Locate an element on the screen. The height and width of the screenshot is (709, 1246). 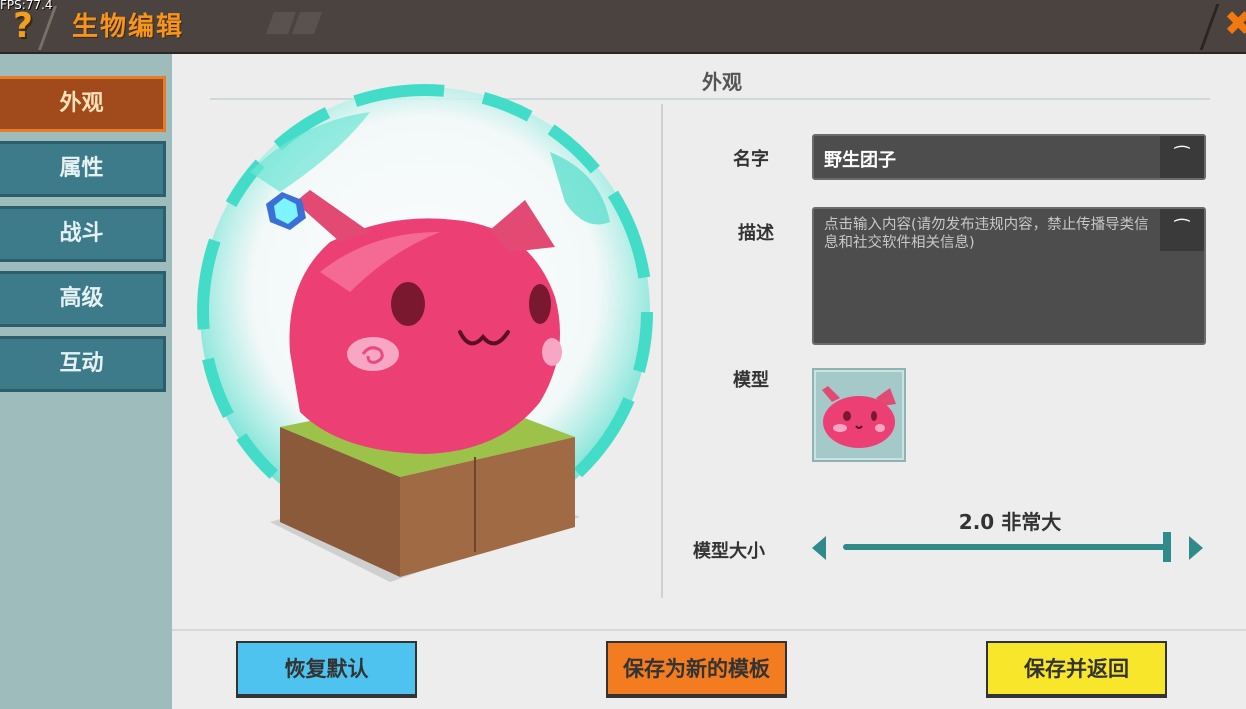
reset-default-button: 恢复默认 is located at coordinates (326, 669).